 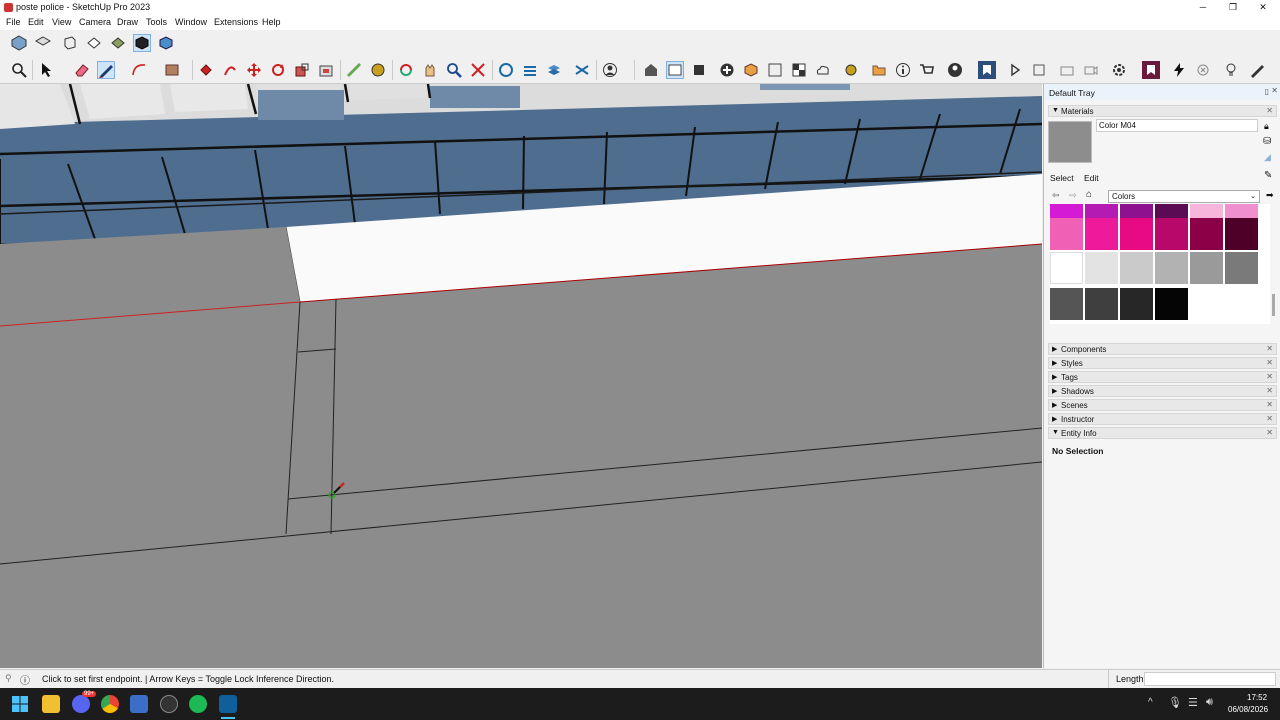 I want to click on profile-icon, so click(x=955, y=70).